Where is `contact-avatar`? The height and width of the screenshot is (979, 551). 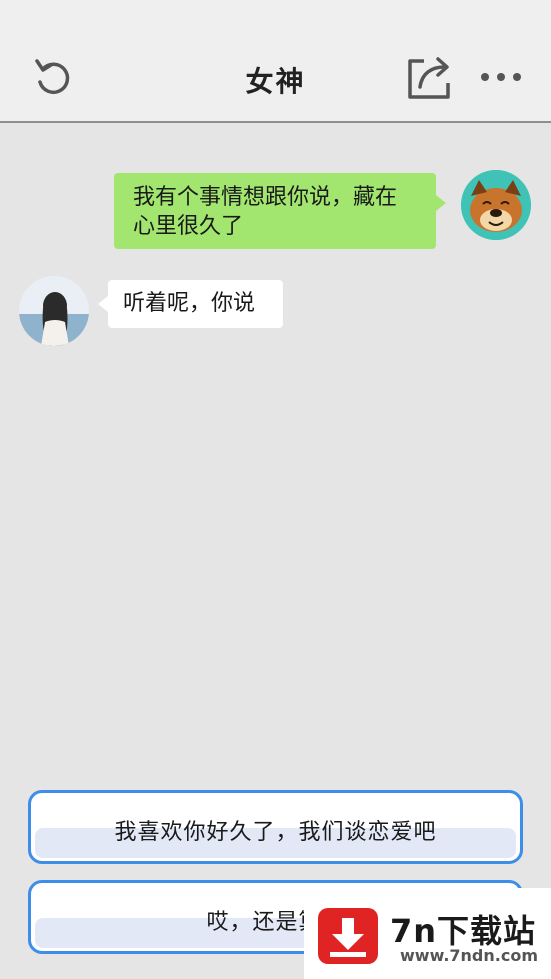
contact-avatar is located at coordinates (54, 311).